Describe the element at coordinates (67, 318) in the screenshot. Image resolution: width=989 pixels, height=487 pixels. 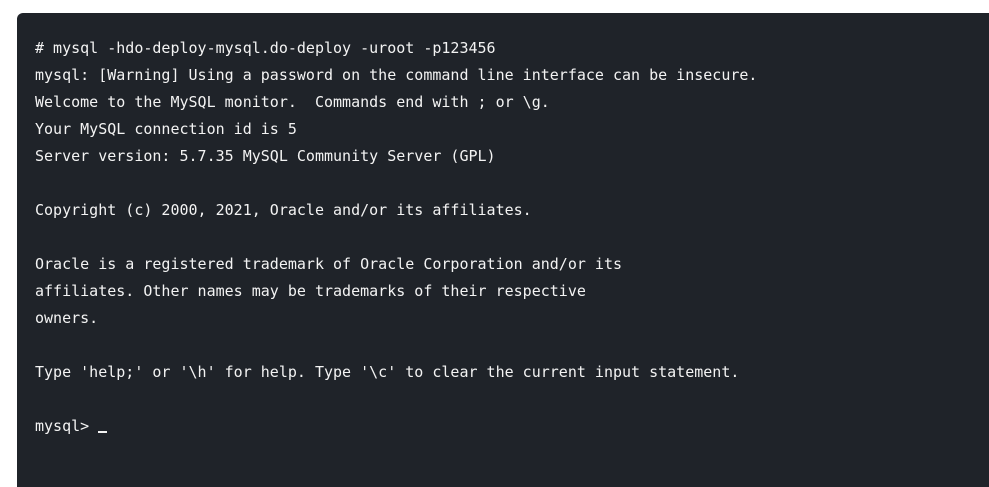
I see `terminal-line: owners.` at that location.